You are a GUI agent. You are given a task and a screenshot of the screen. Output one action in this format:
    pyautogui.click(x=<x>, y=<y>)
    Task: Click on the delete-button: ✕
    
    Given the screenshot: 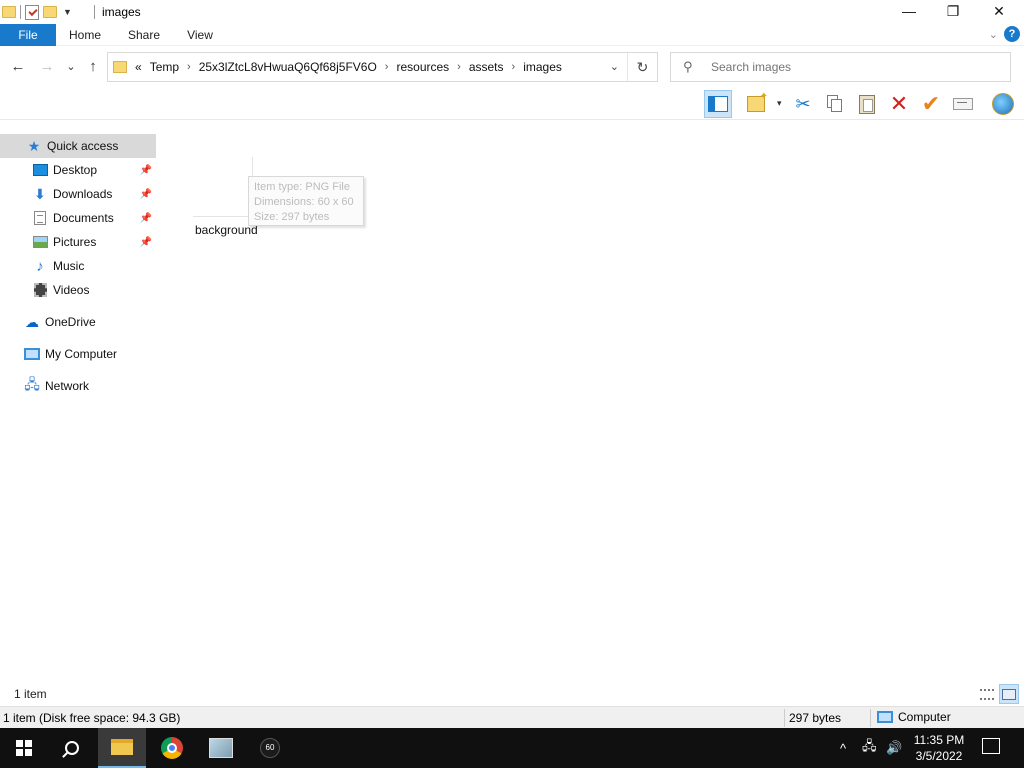 What is the action you would take?
    pyautogui.click(x=899, y=104)
    